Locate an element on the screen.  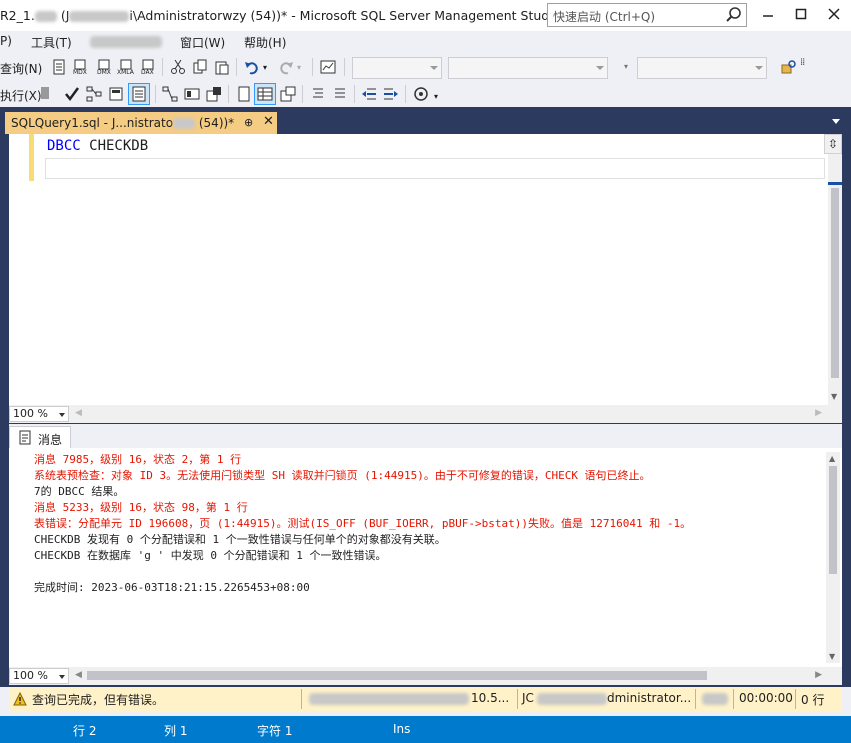
close-window-button is located at coordinates (834, 14).